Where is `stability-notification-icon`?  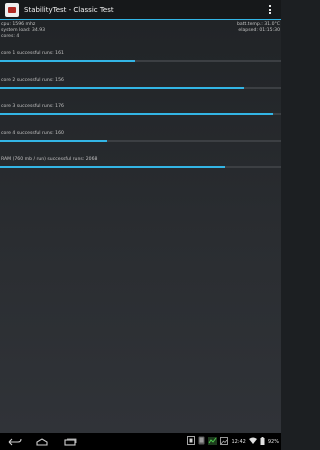
stability-notification-icon is located at coordinates (191, 441).